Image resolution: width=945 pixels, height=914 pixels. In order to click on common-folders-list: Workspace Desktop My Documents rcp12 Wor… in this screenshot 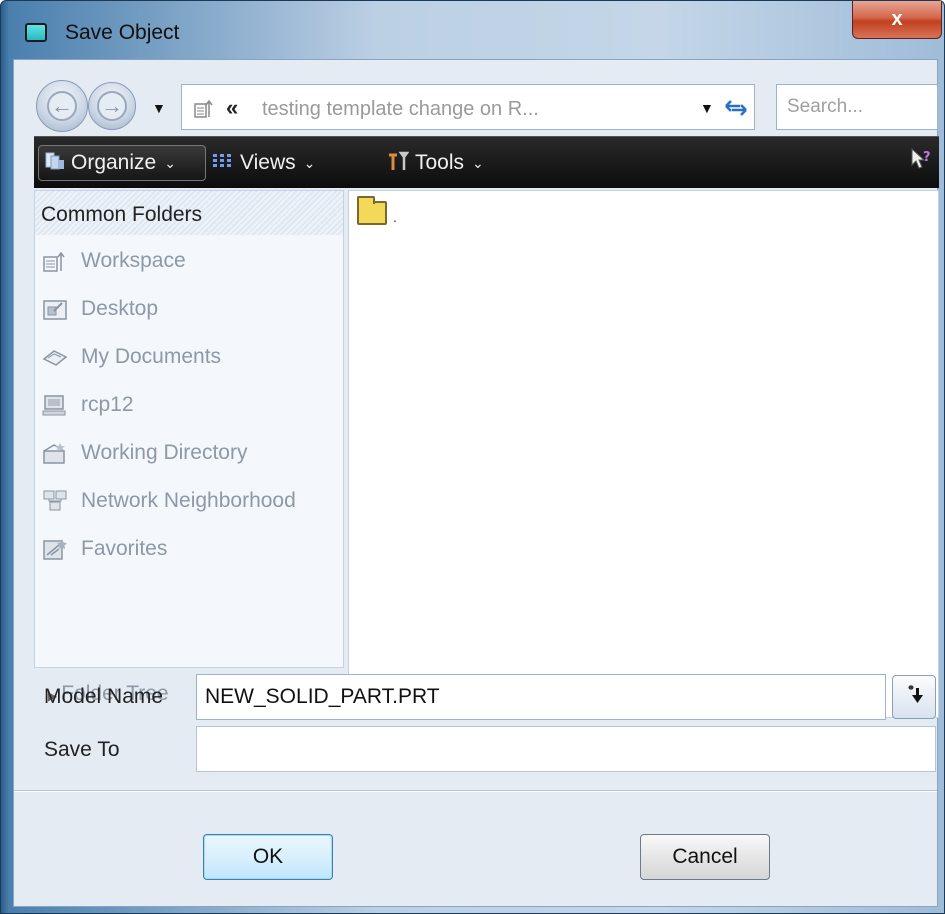, I will do `click(189, 405)`.